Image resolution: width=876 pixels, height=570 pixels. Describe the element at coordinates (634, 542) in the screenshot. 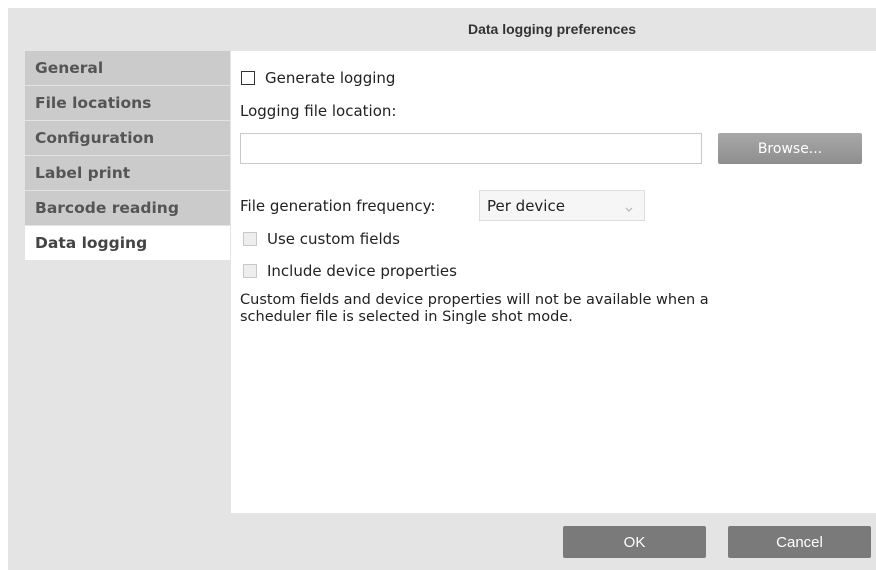

I see `ok-button: OK` at that location.